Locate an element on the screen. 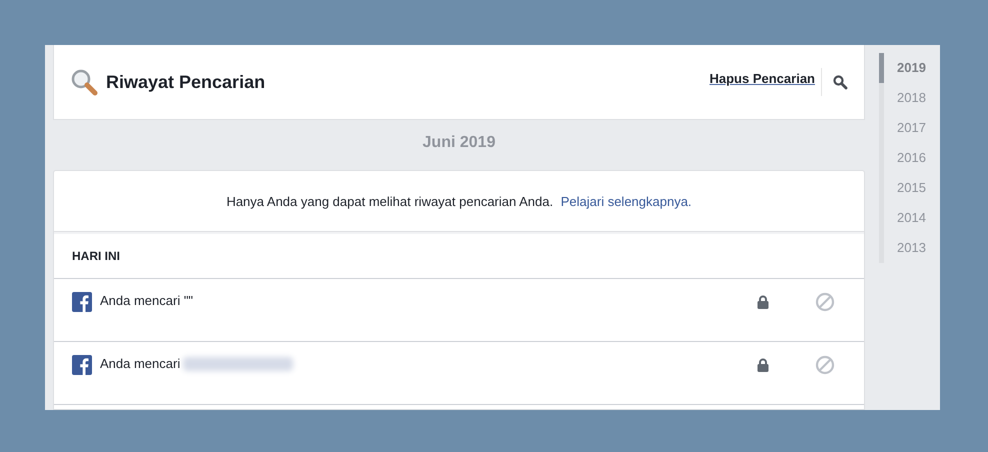  privacy-notice: Hanya Anda yang dapat melihat riwayat pencarian Anda. Pelajari selengkapnya. is located at coordinates (459, 201).